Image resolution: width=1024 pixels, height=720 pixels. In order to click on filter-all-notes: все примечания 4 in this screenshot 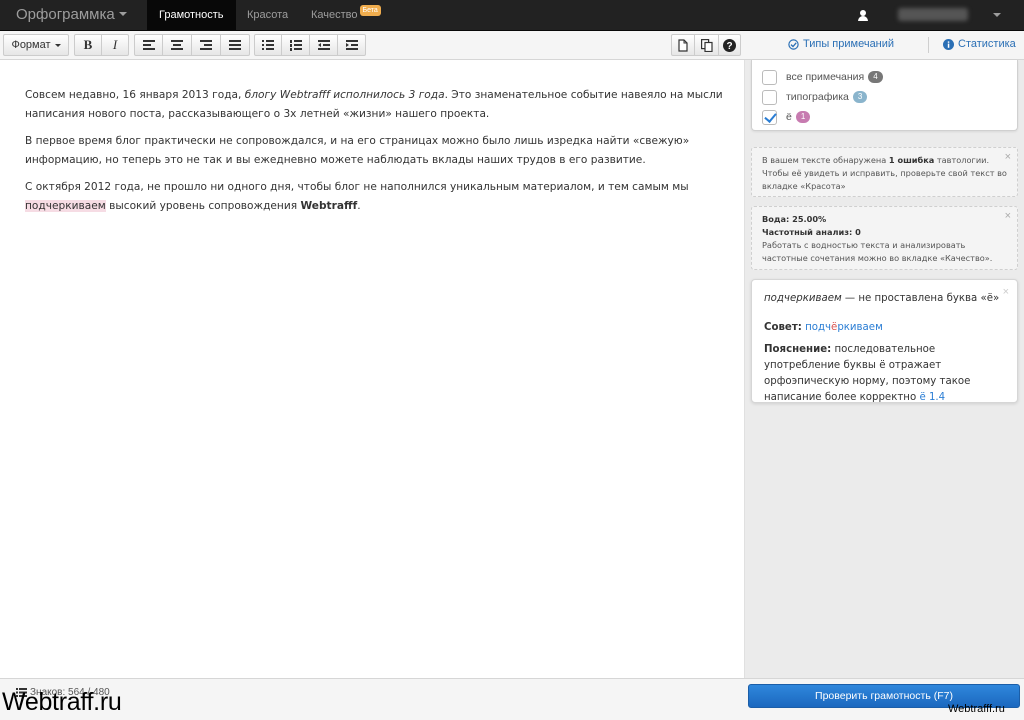, I will do `click(822, 77)`.